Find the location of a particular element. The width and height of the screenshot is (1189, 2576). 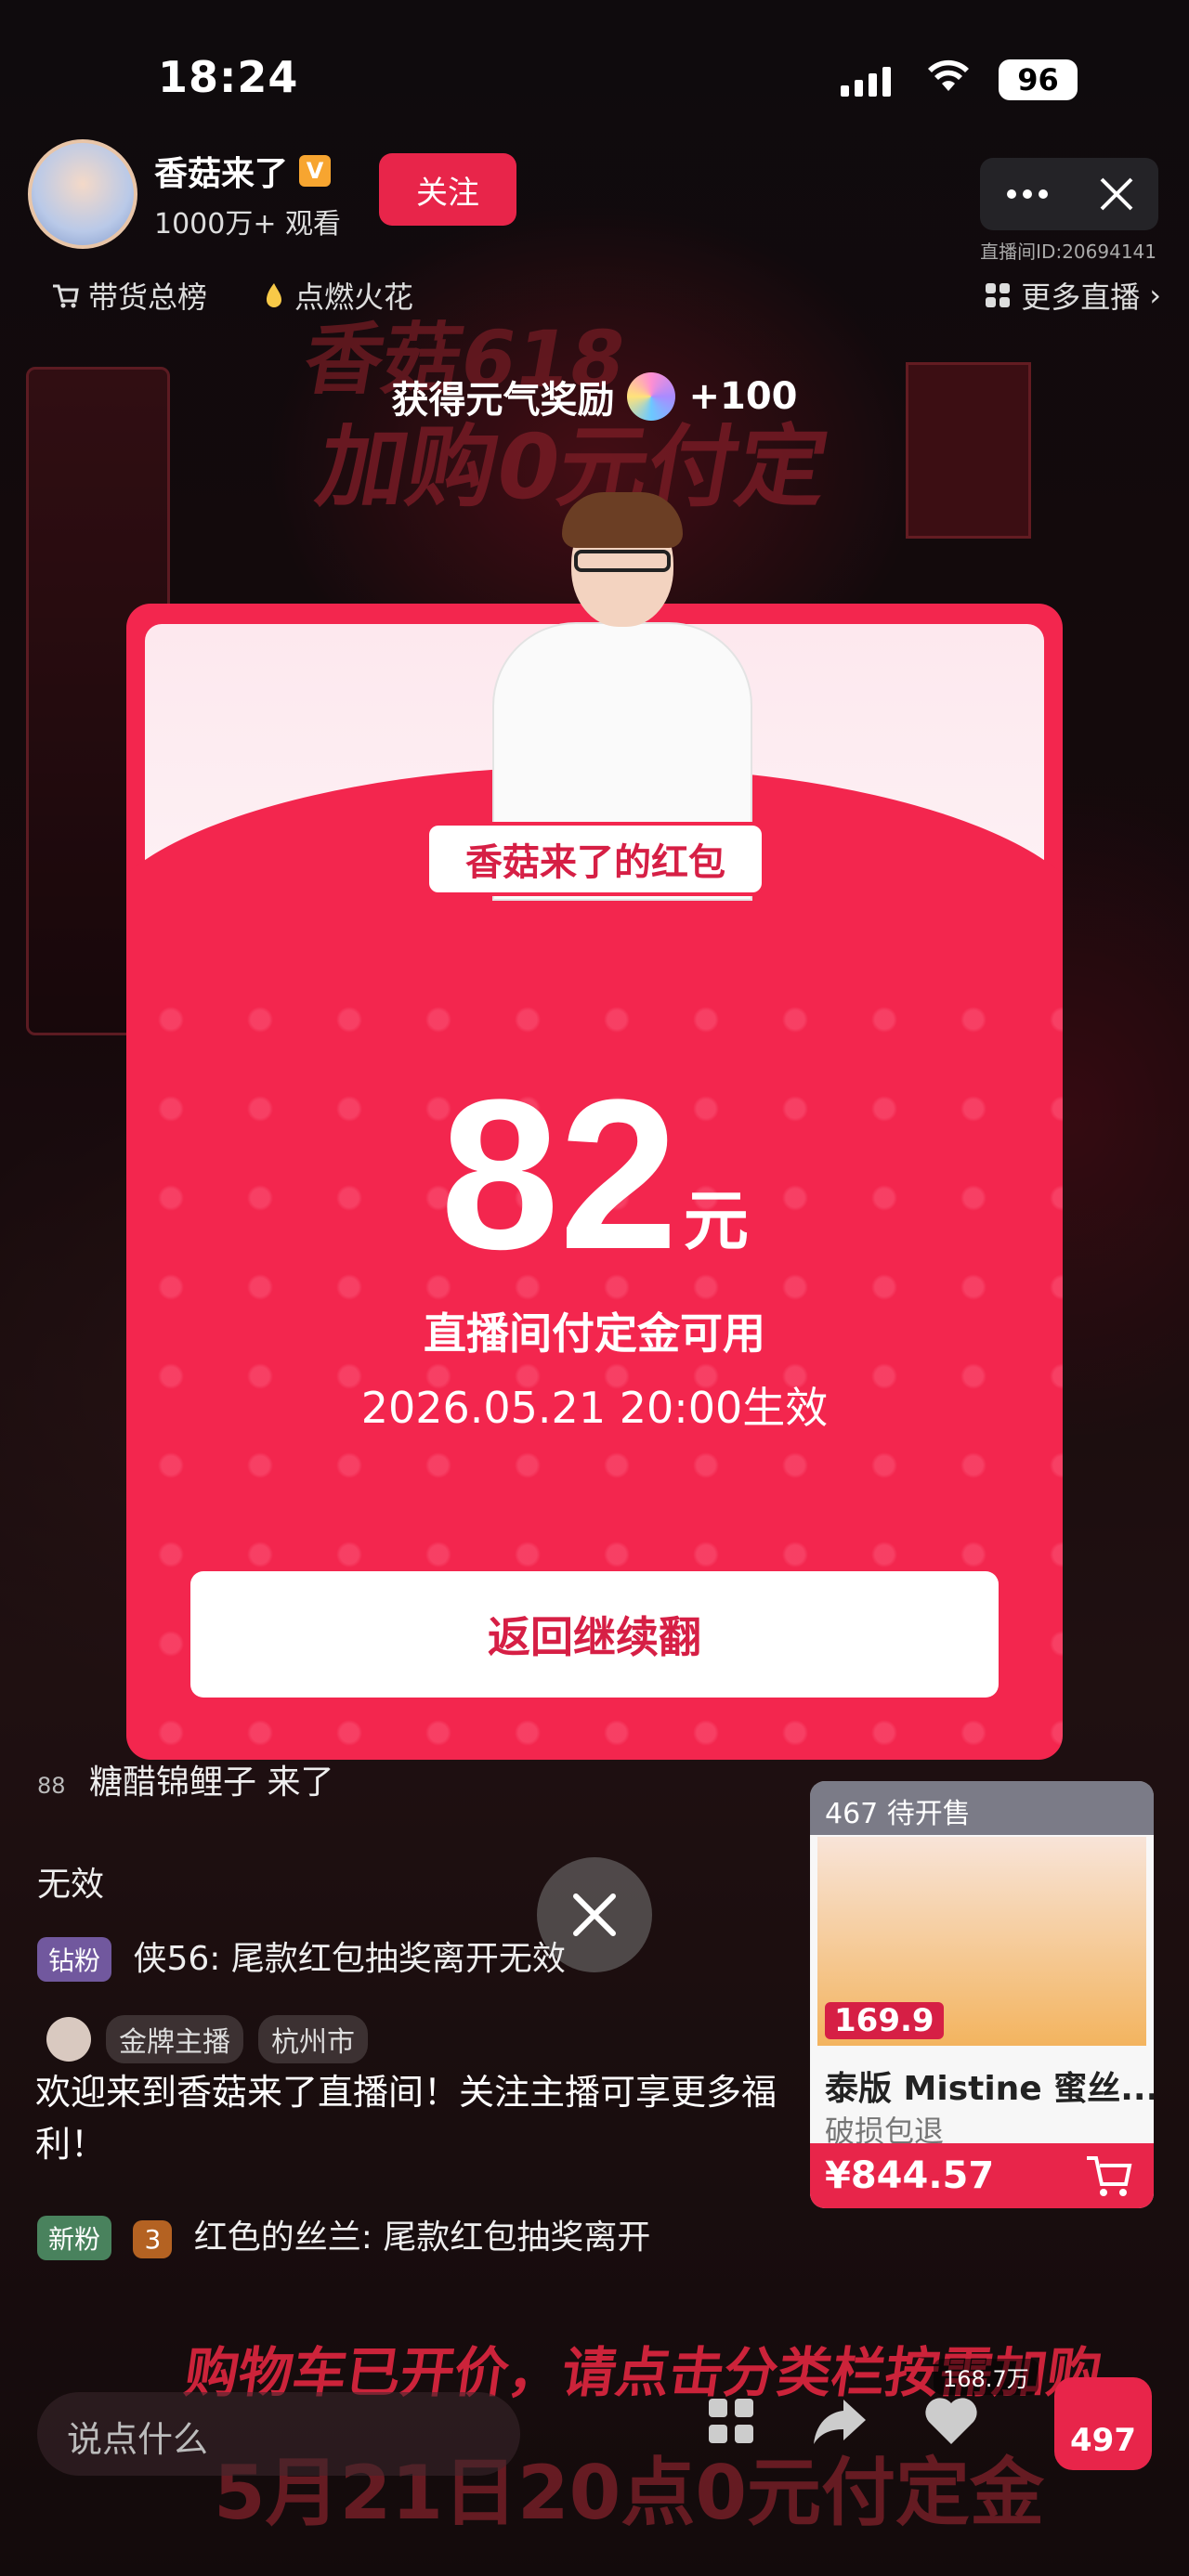

chat-text: 红色的丝兰: 尾款红包抽奖离开 is located at coordinates (422, 2237).